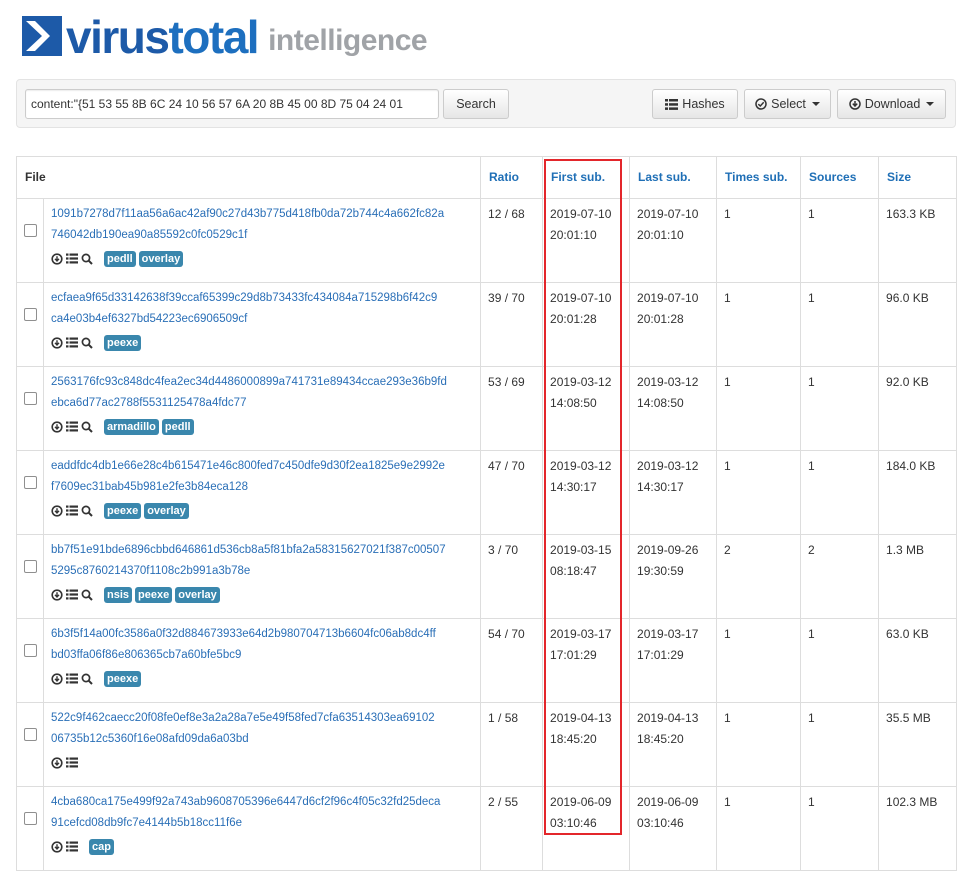 This screenshot has width=974, height=881. I want to click on logo-wordmark: virustotal, so click(163, 37).